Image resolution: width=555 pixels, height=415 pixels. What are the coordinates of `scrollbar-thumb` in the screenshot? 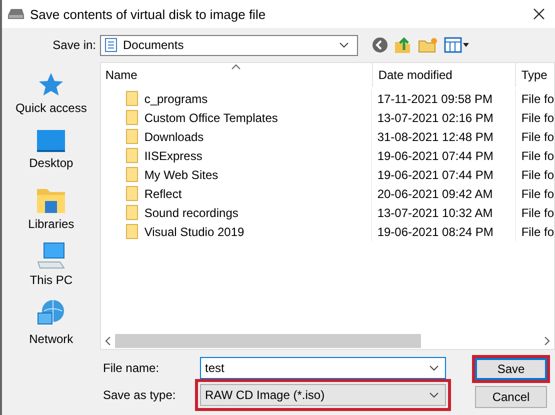 It's located at (268, 341).